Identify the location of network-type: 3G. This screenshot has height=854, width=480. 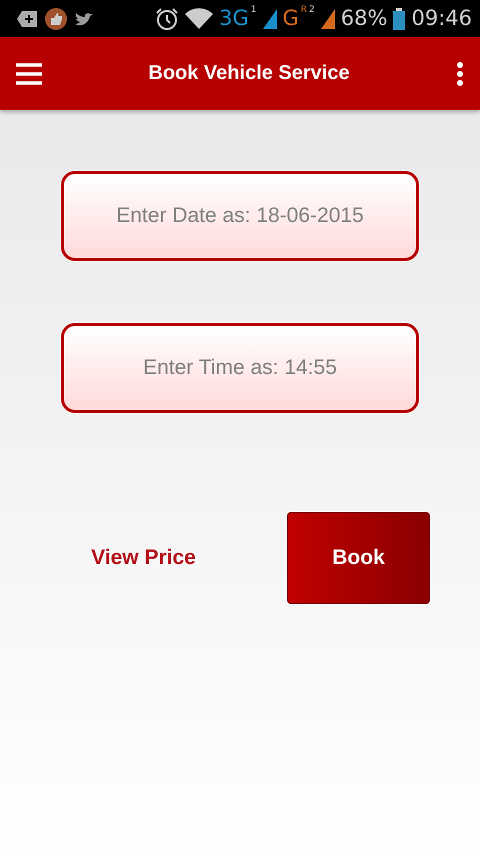
(234, 18).